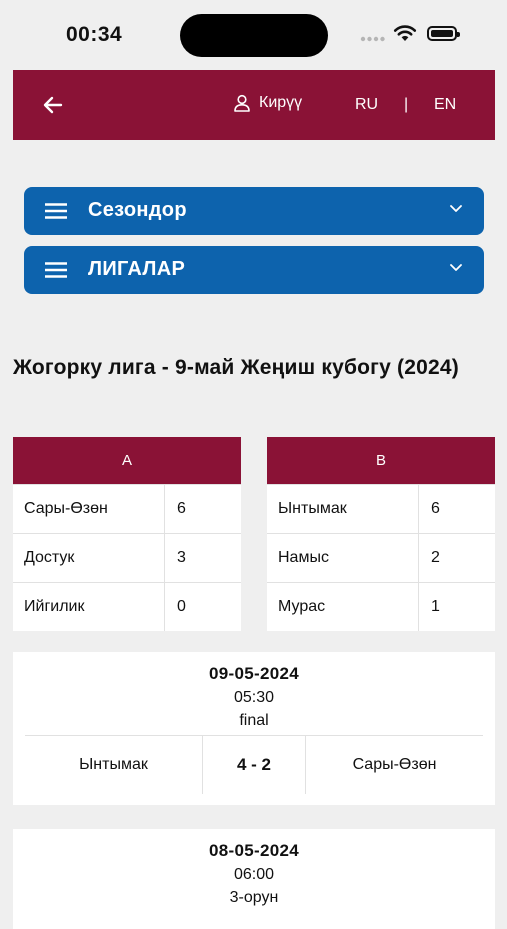 The height and width of the screenshot is (929, 507). I want to click on away-team: Сары-Өзөн, so click(394, 764).